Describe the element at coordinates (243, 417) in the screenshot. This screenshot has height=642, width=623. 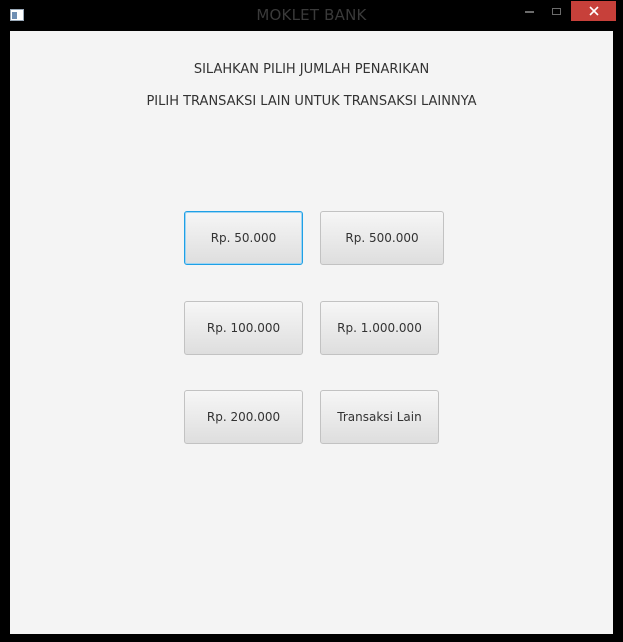
I see `withdraw-200000-button: Rp. 200.000` at that location.